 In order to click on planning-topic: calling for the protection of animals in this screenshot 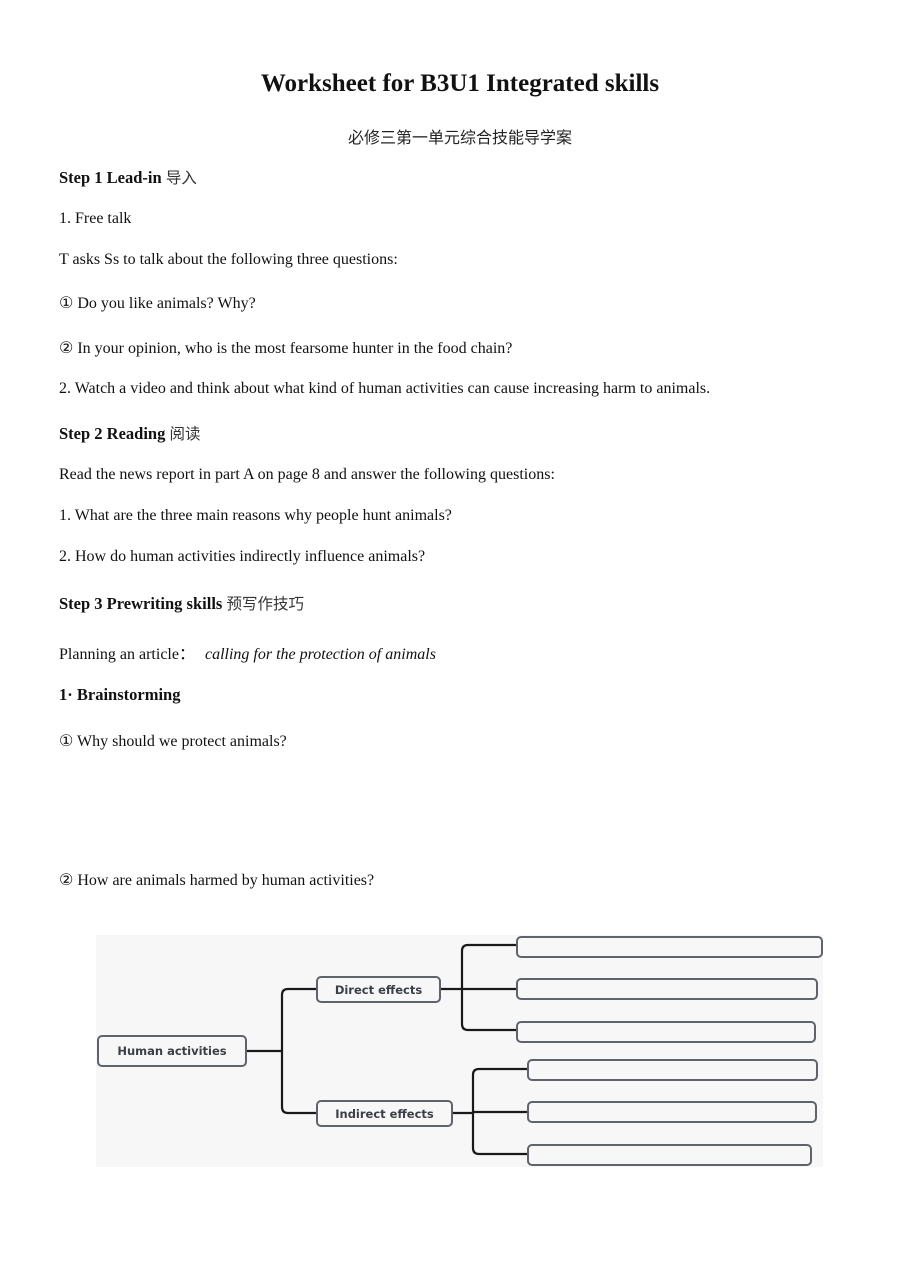, I will do `click(320, 654)`.